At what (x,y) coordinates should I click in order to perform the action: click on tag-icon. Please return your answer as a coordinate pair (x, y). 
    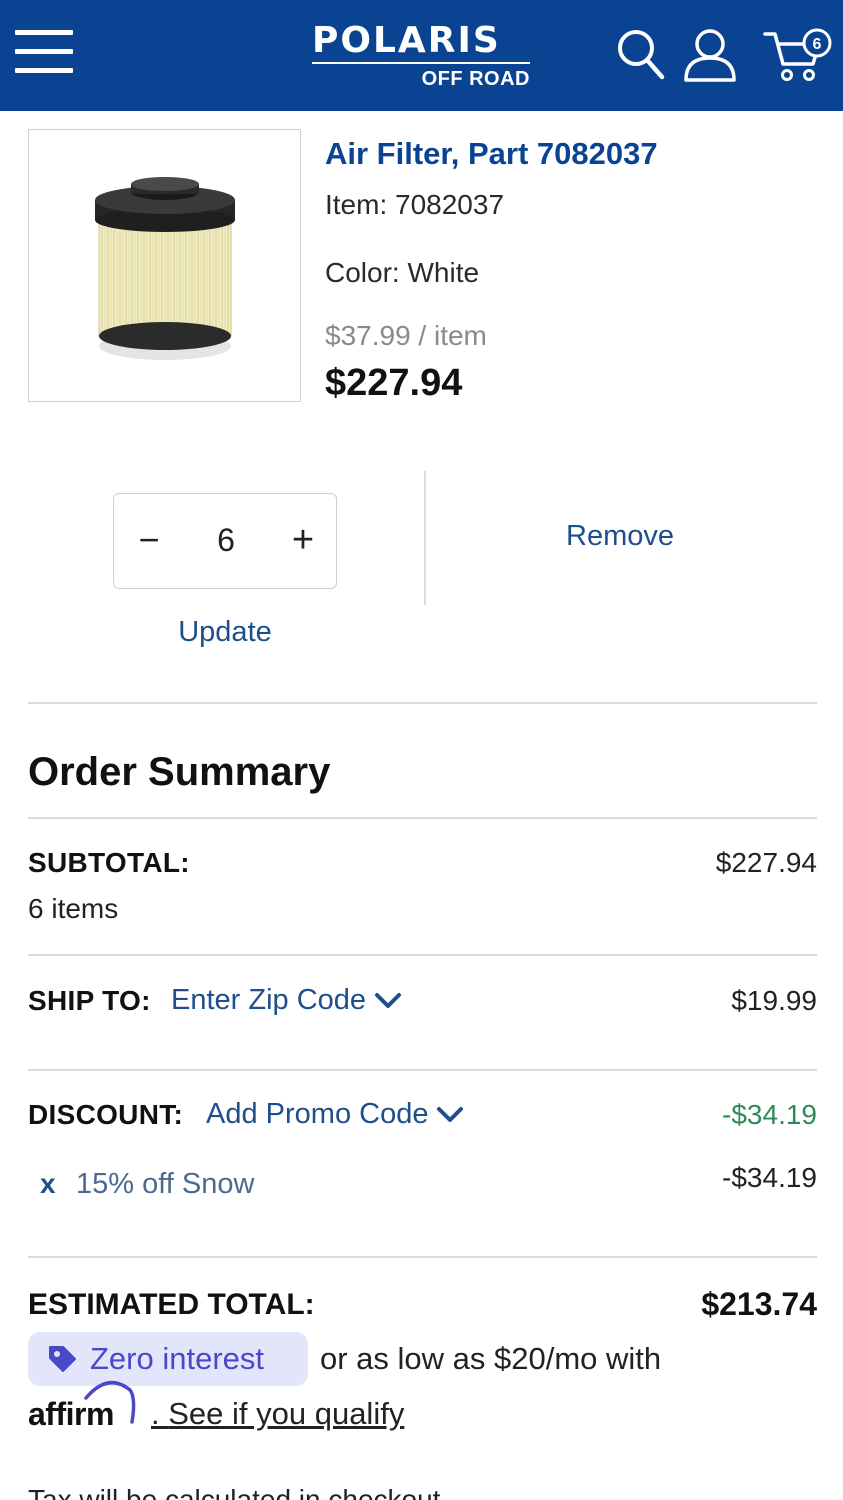
    Looking at the image, I should click on (62, 1359).